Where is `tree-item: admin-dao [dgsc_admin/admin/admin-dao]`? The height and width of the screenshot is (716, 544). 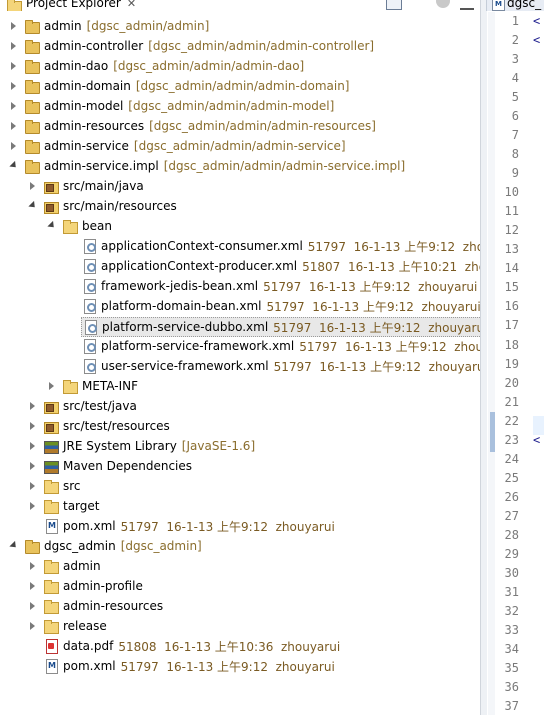 tree-item: admin-dao [dgsc_admin/admin/admin-dao] is located at coordinates (240, 66).